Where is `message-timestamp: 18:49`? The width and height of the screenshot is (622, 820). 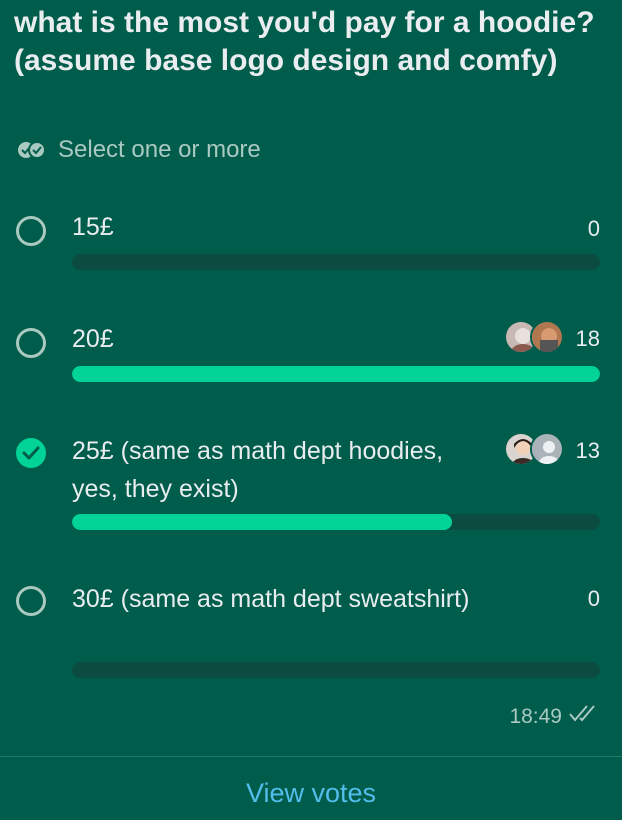
message-timestamp: 18:49 is located at coordinates (554, 717).